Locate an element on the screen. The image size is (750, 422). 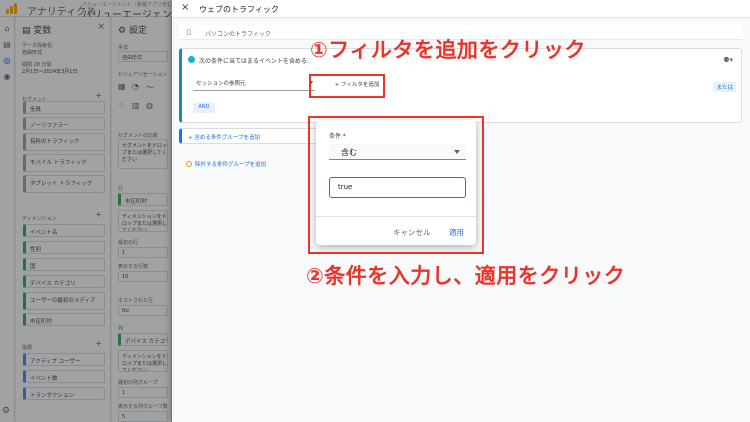
sheet-header: × ウェブのトラフィック is located at coordinates (461, 9).